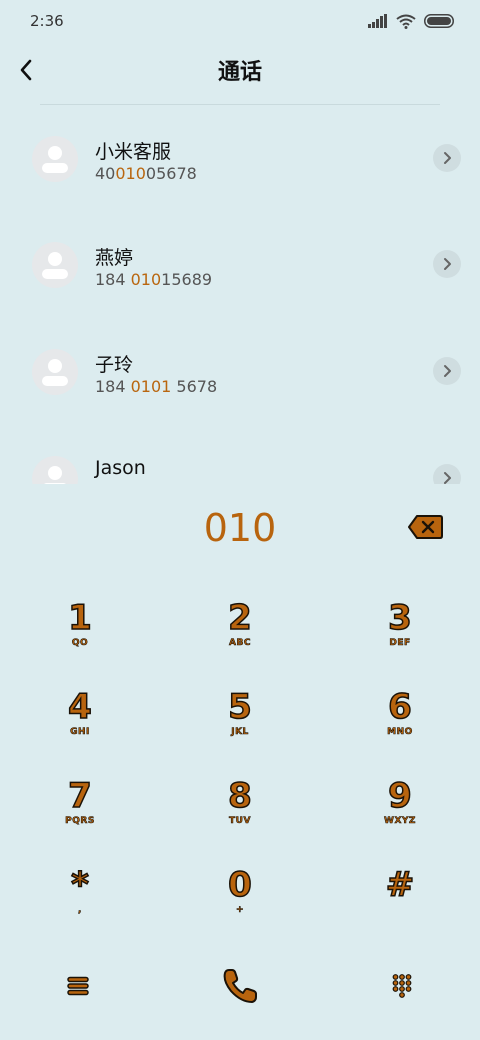  I want to click on key-digit: 9, so click(399, 796).